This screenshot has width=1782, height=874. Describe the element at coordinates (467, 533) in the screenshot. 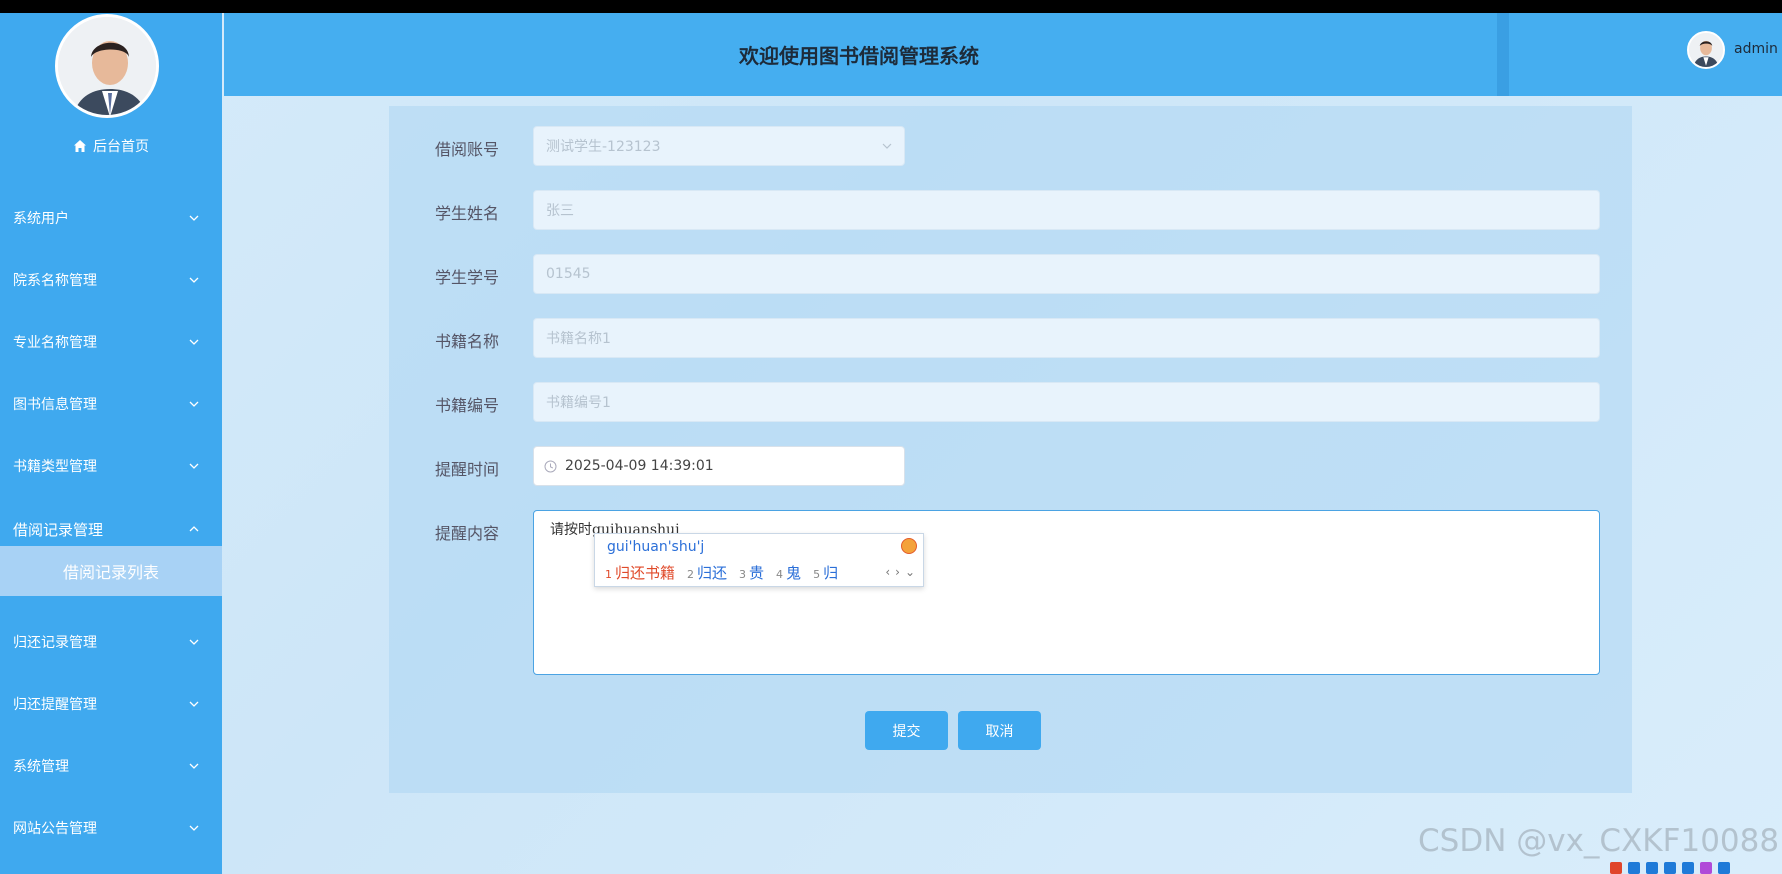

I see `remind-content-label: 提醒内容` at that location.